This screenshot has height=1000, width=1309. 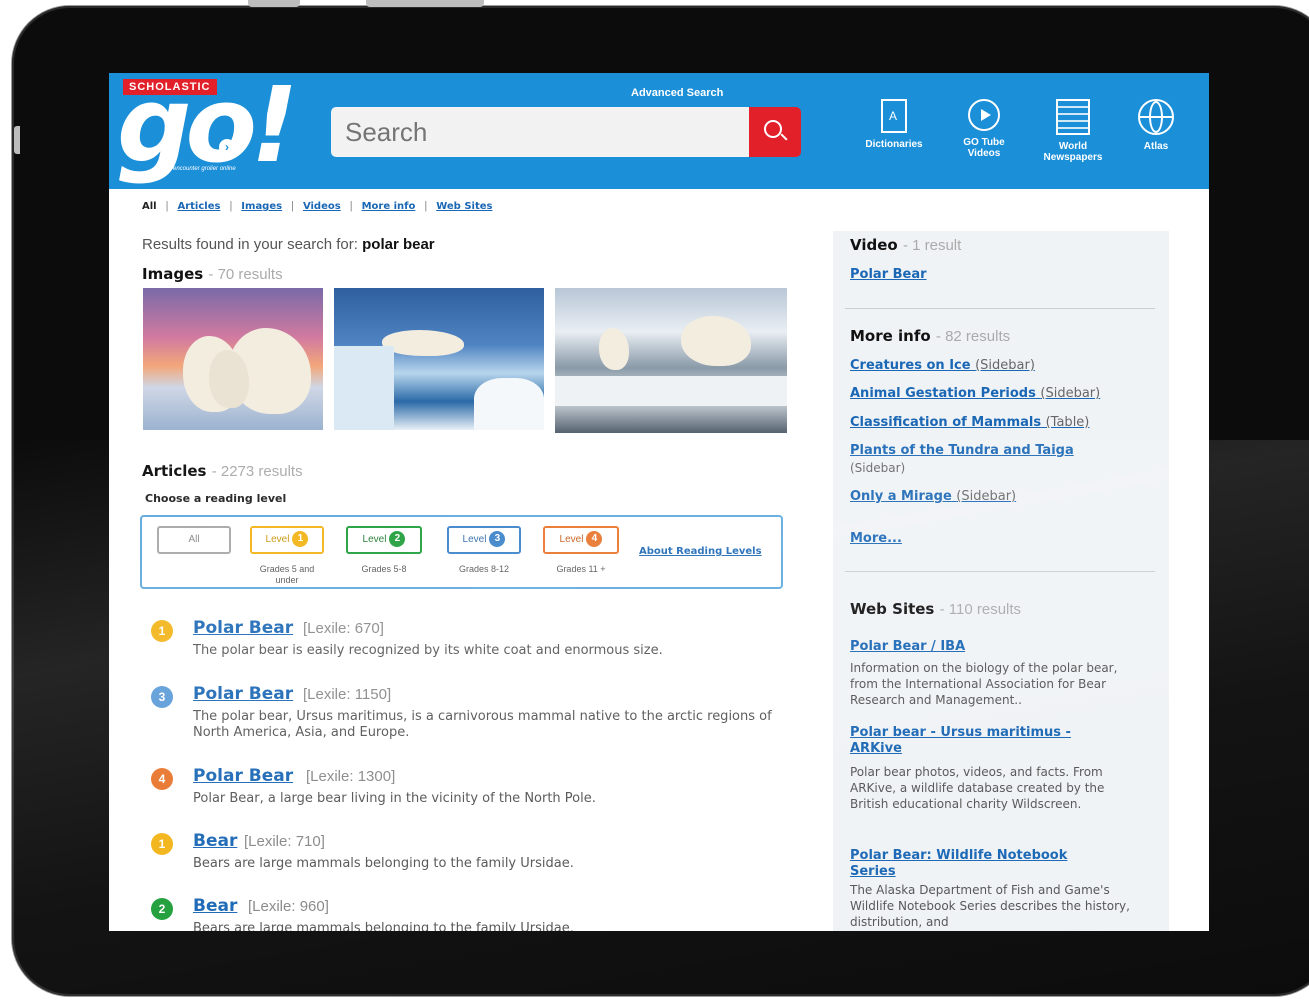 What do you see at coordinates (343, 628) in the screenshot?
I see `lexile-score: [Lexile: 670]` at bounding box center [343, 628].